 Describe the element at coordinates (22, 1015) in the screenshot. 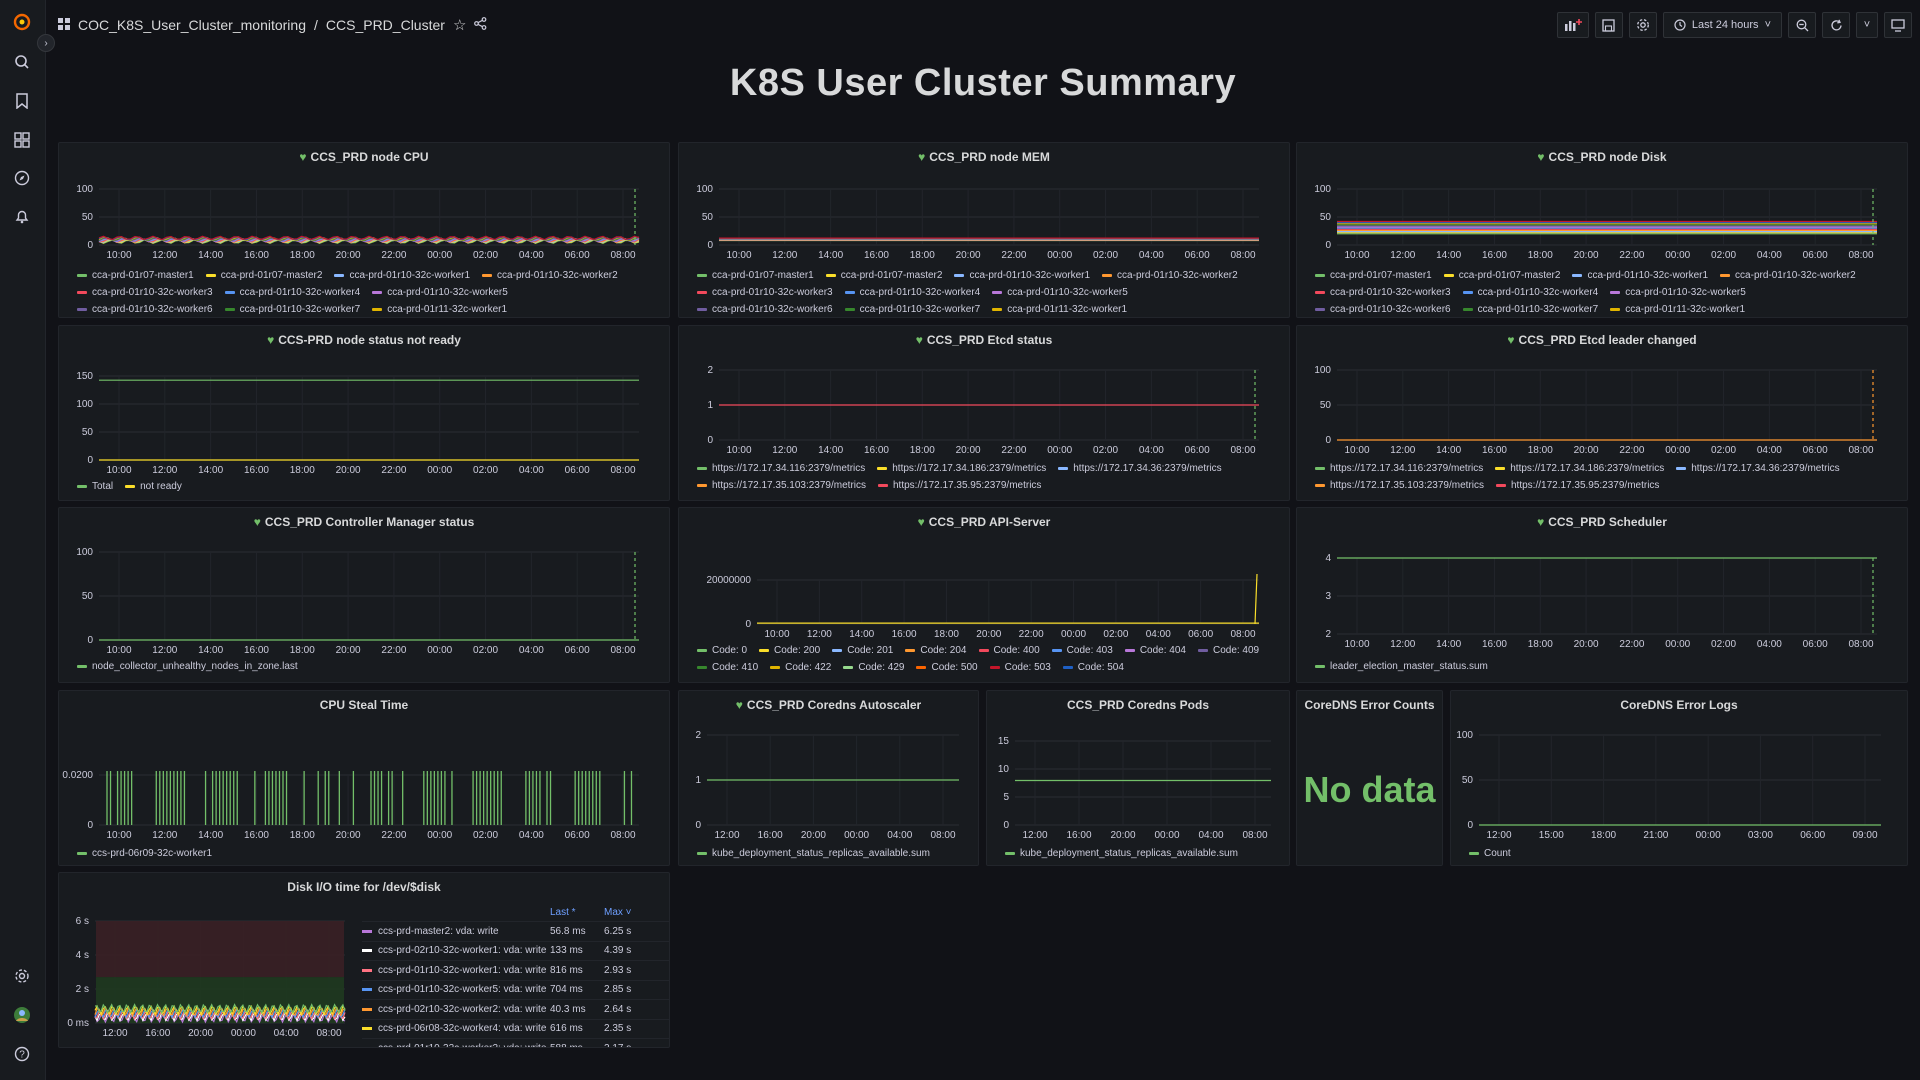

I see `avatar` at that location.